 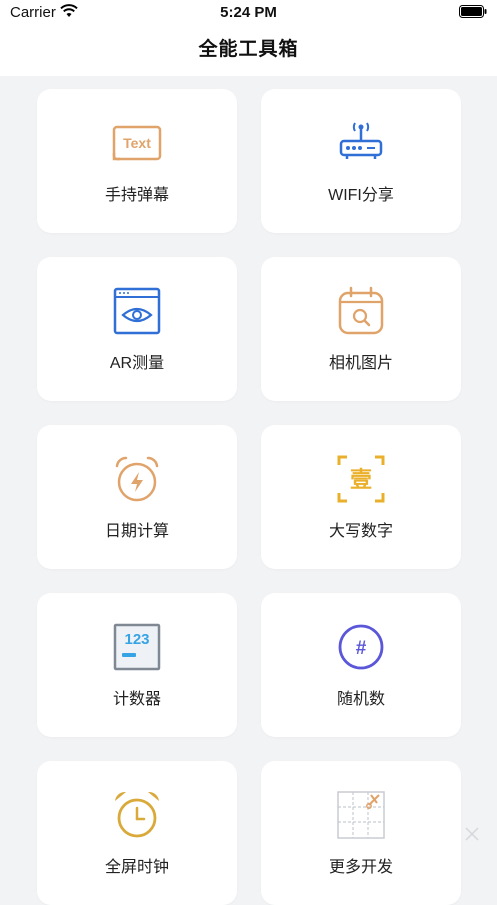 I want to click on router-icon, so click(x=361, y=140).